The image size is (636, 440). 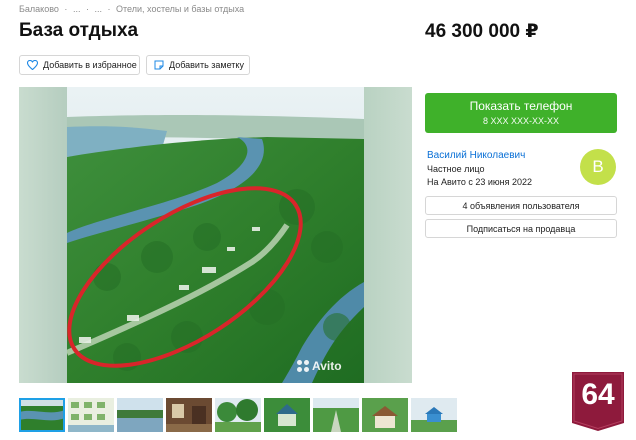 I want to click on seller-type: Частное лицо, so click(x=456, y=169).